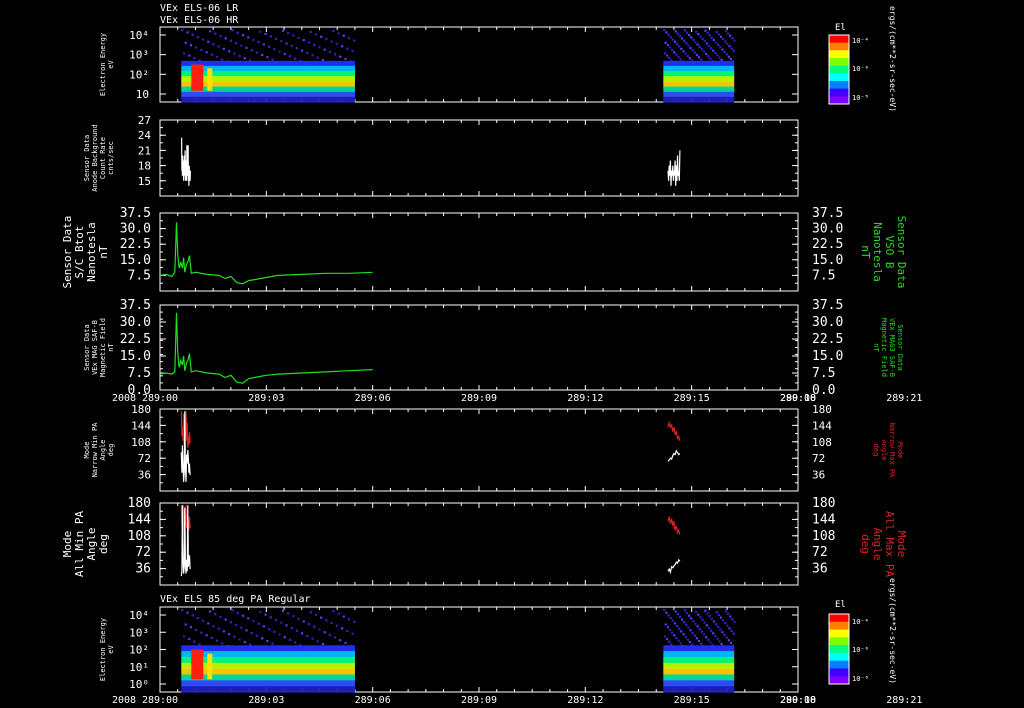 The image size is (1024, 708). What do you see at coordinates (904, 398) in the screenshot?
I see `x-tick-label: 289:21` at bounding box center [904, 398].